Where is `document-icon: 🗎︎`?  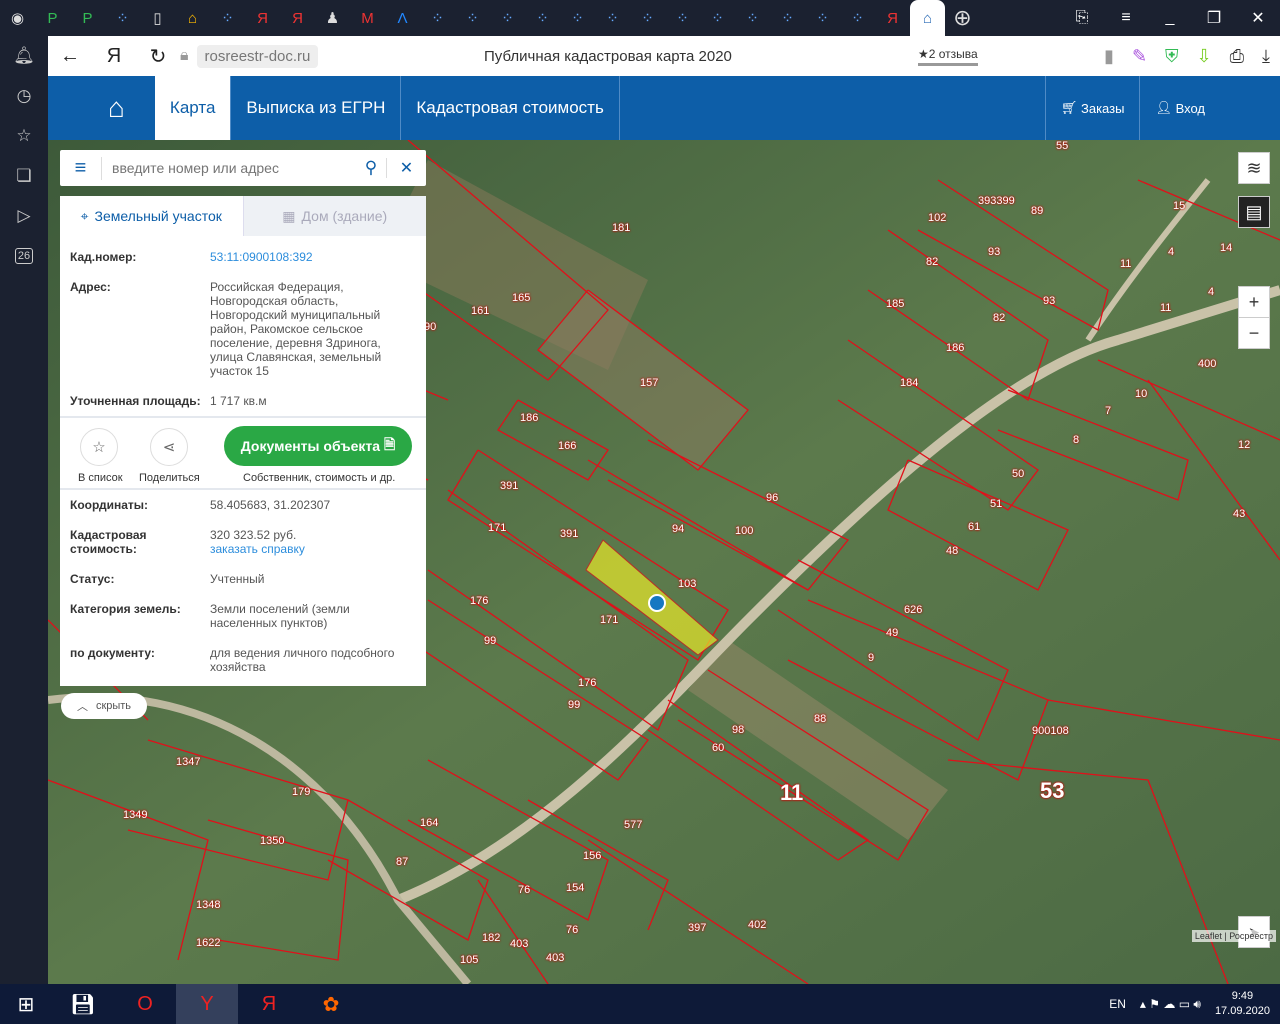
document-icon: 🗎︎ is located at coordinates (389, 444).